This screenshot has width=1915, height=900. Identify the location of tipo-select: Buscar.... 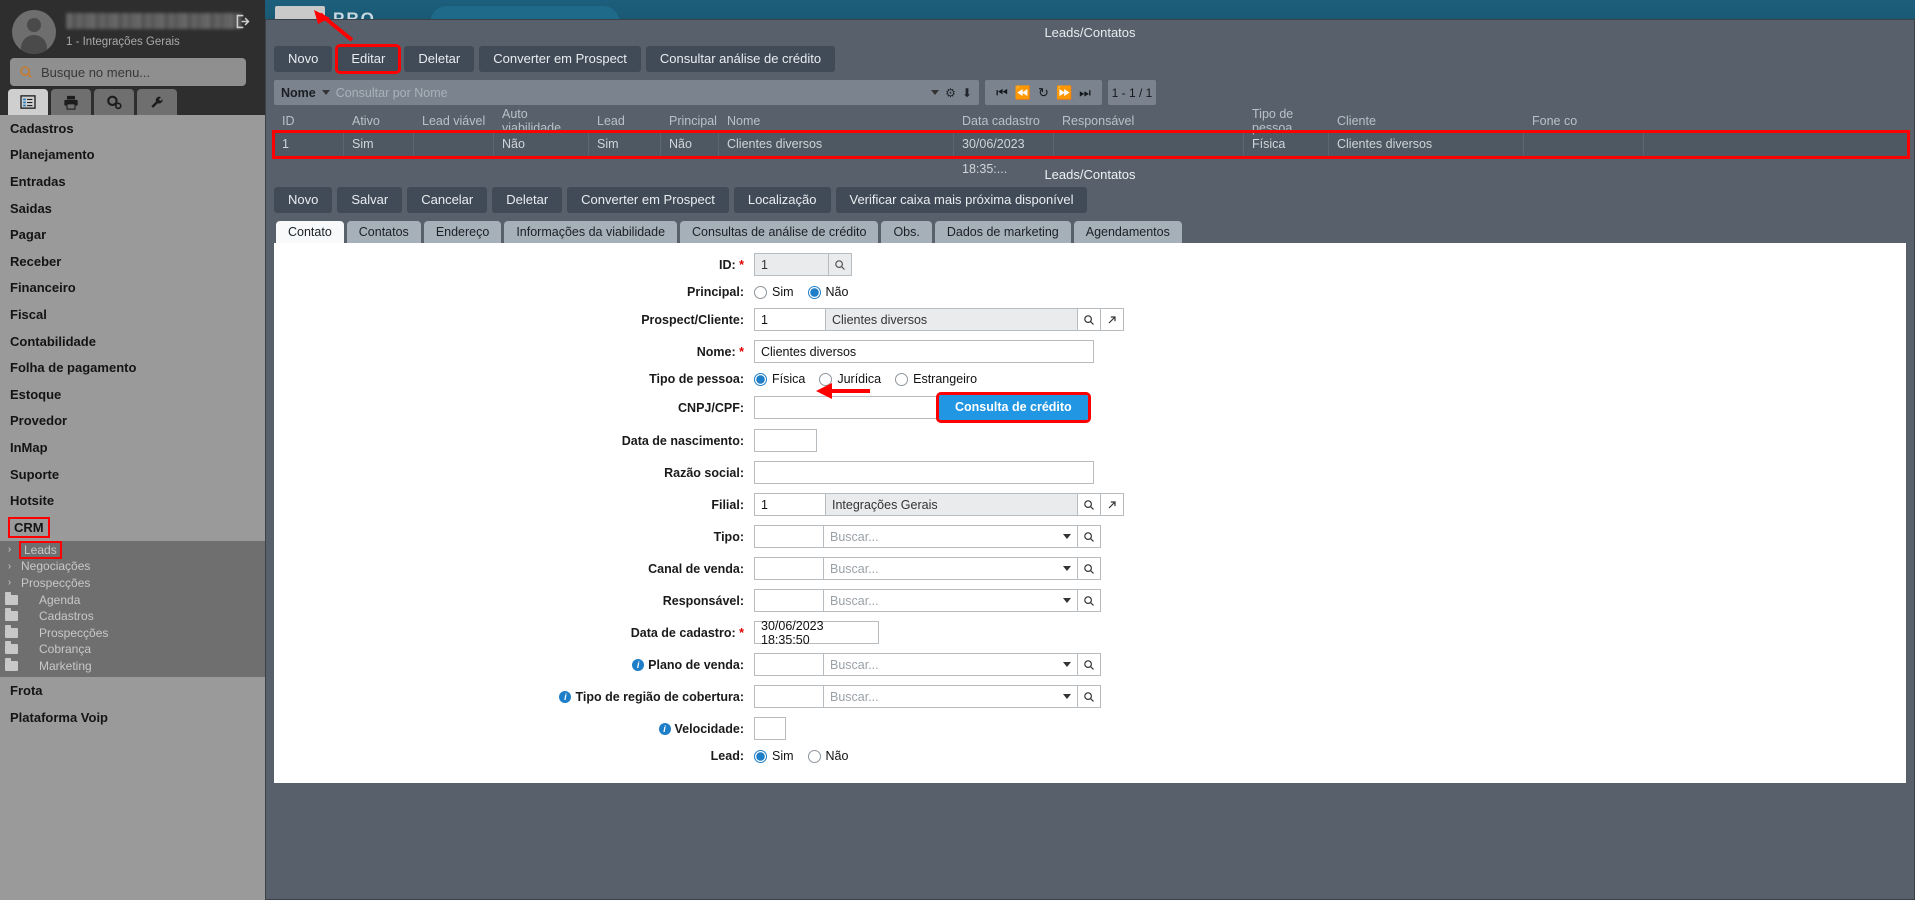
(950, 536).